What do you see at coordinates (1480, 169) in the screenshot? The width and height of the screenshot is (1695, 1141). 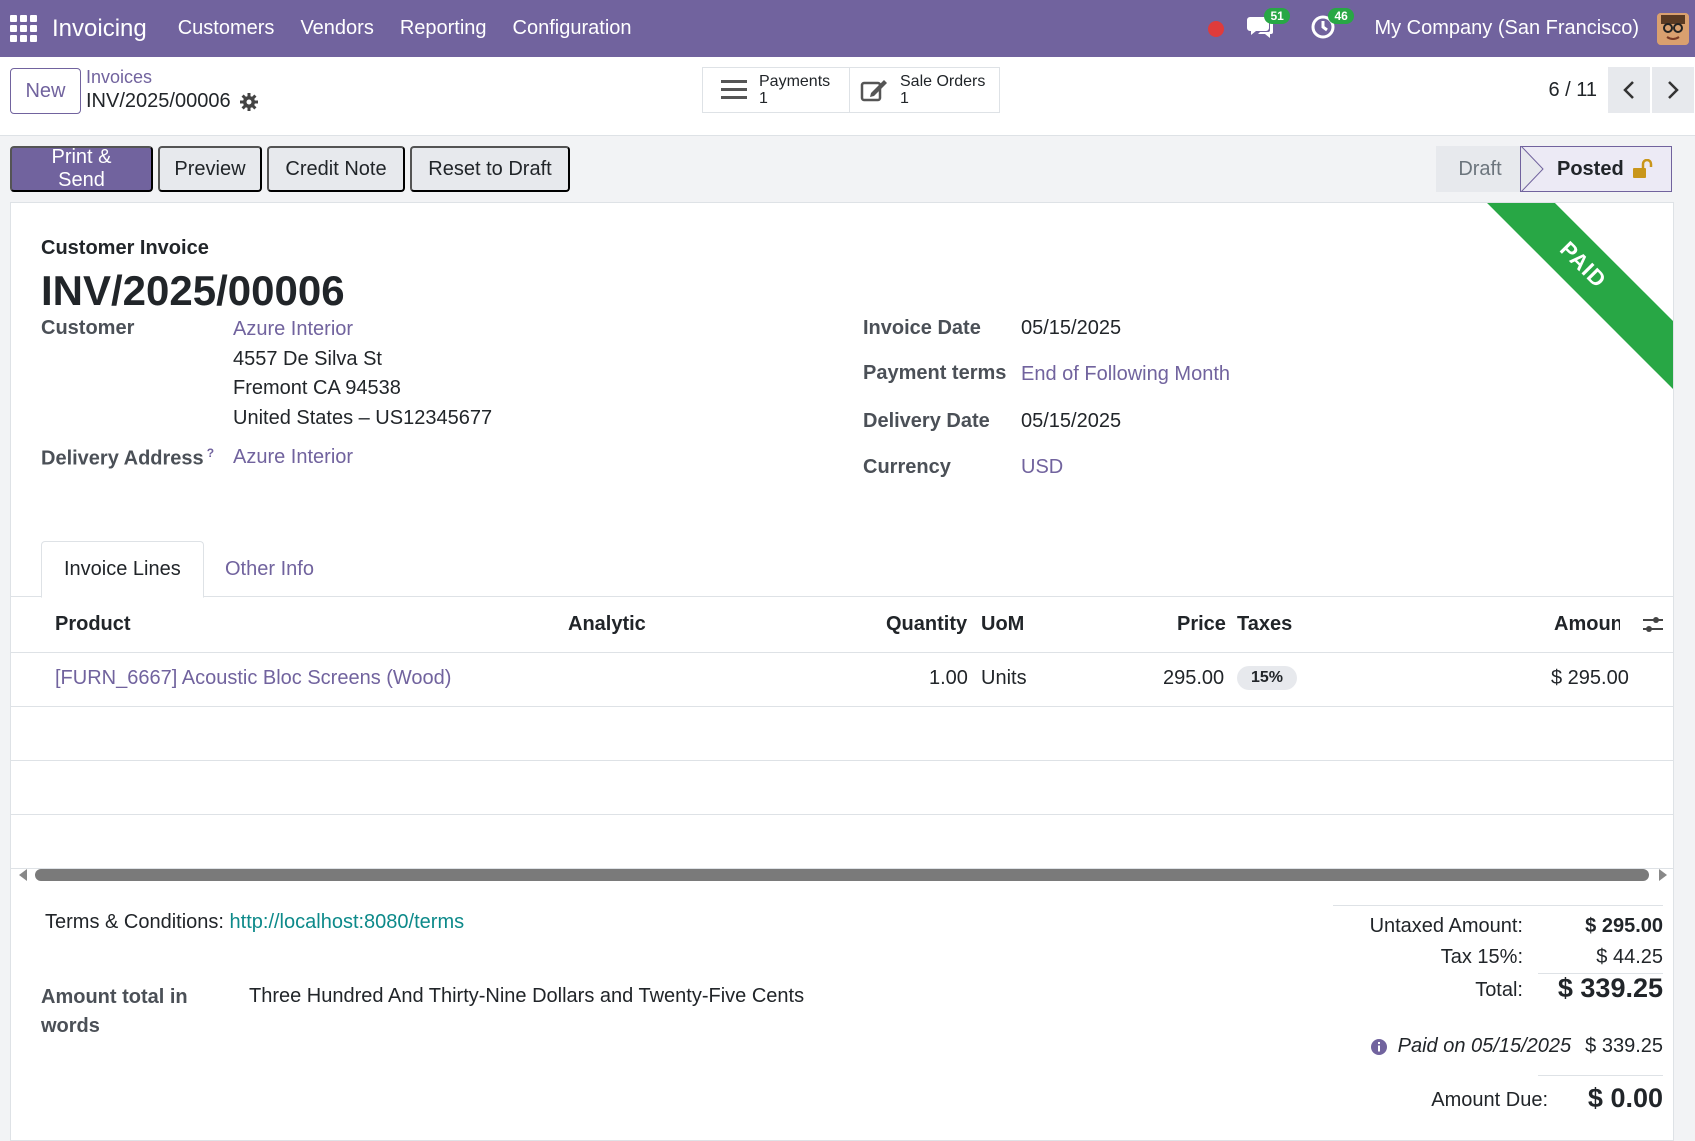 I see `status-draft: Draft` at bounding box center [1480, 169].